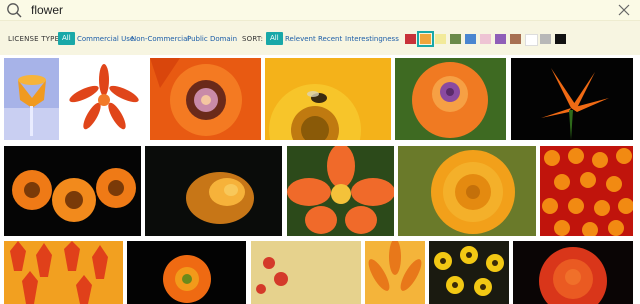  What do you see at coordinates (105, 39) in the screenshot?
I see `license-commercial-option: Commercial Use` at bounding box center [105, 39].